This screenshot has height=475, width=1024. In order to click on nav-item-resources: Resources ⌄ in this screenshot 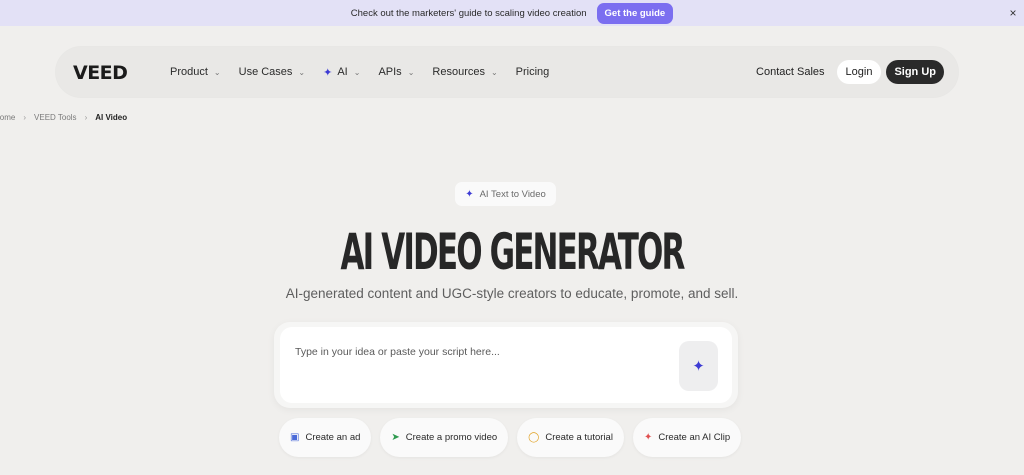, I will do `click(464, 72)`.